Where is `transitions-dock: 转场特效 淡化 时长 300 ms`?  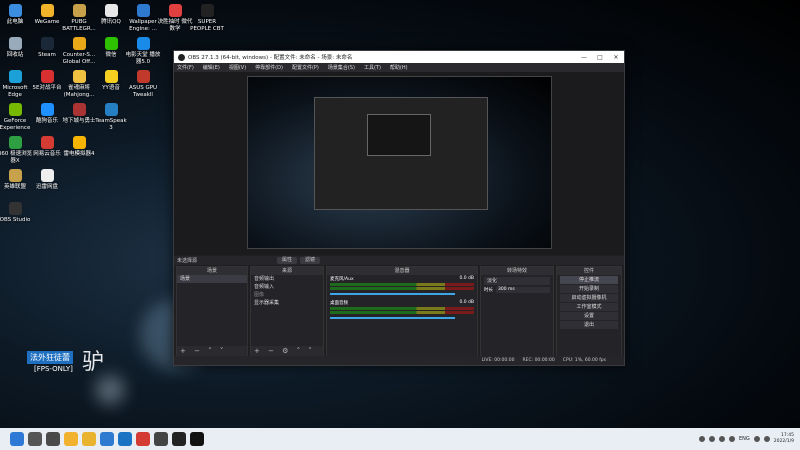
transitions-dock: 转场特效 淡化 时长 300 ms is located at coordinates (517, 311).